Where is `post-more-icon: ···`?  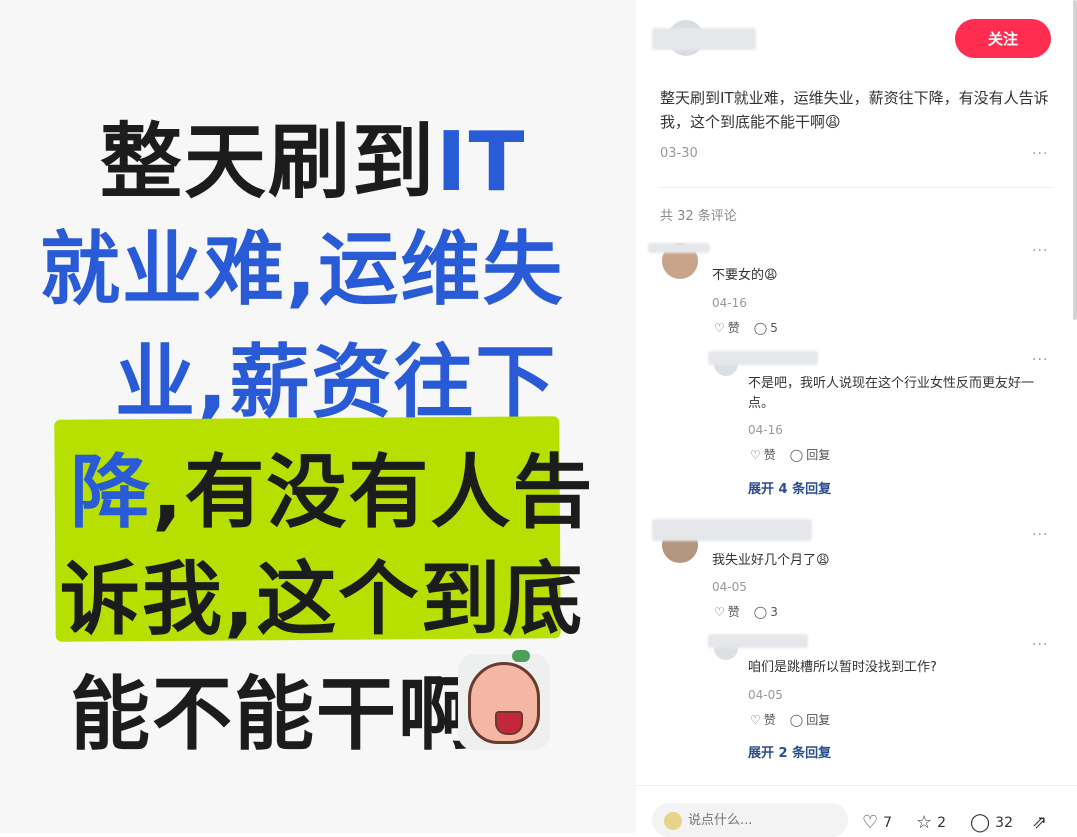
post-more-icon: ··· is located at coordinates (1040, 154).